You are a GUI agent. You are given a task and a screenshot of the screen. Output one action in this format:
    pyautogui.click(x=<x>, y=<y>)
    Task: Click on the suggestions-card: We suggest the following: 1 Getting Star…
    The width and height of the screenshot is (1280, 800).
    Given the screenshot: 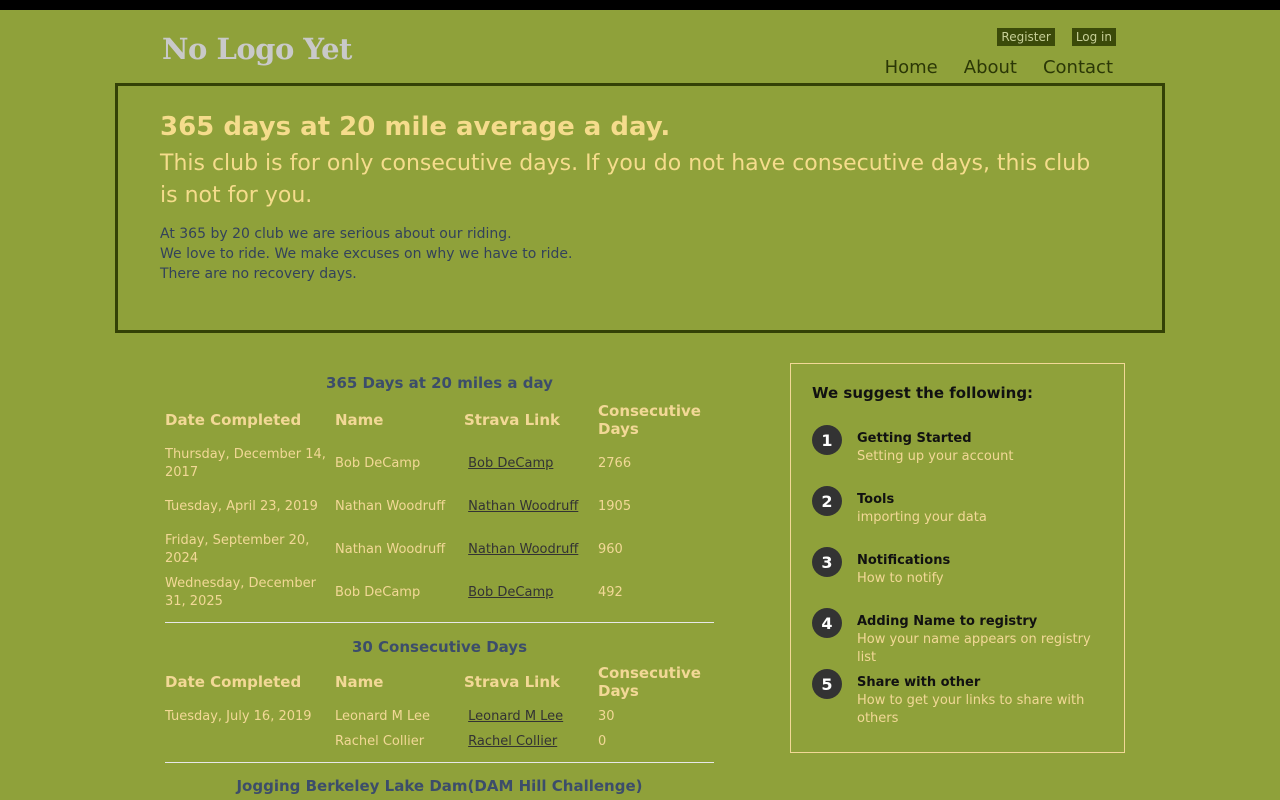 What is the action you would take?
    pyautogui.click(x=957, y=558)
    